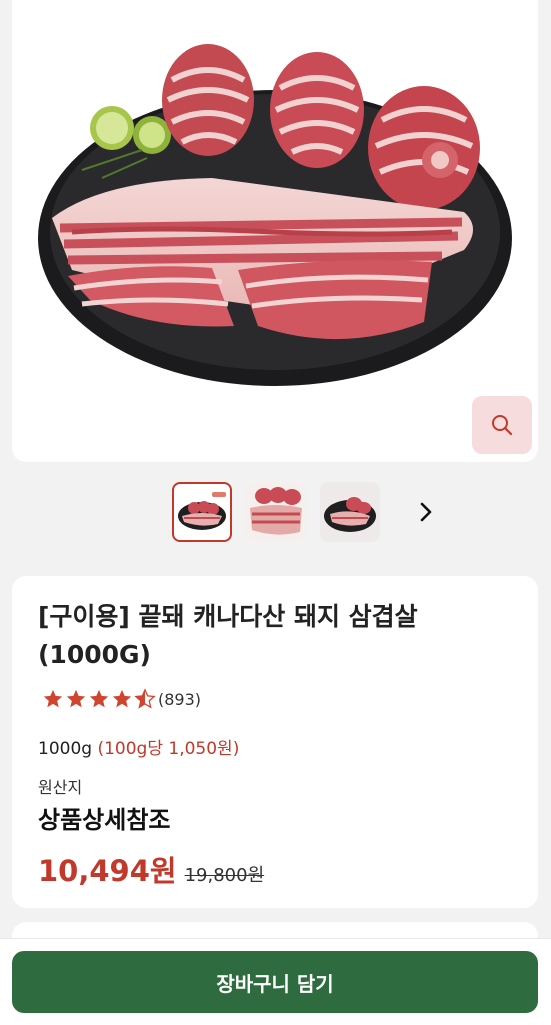 This screenshot has width=551, height=1025. What do you see at coordinates (228, 635) in the screenshot?
I see `product-title: [구이용] 끝돼 캐나다산 돼지 삼겹살 (1000G)` at bounding box center [228, 635].